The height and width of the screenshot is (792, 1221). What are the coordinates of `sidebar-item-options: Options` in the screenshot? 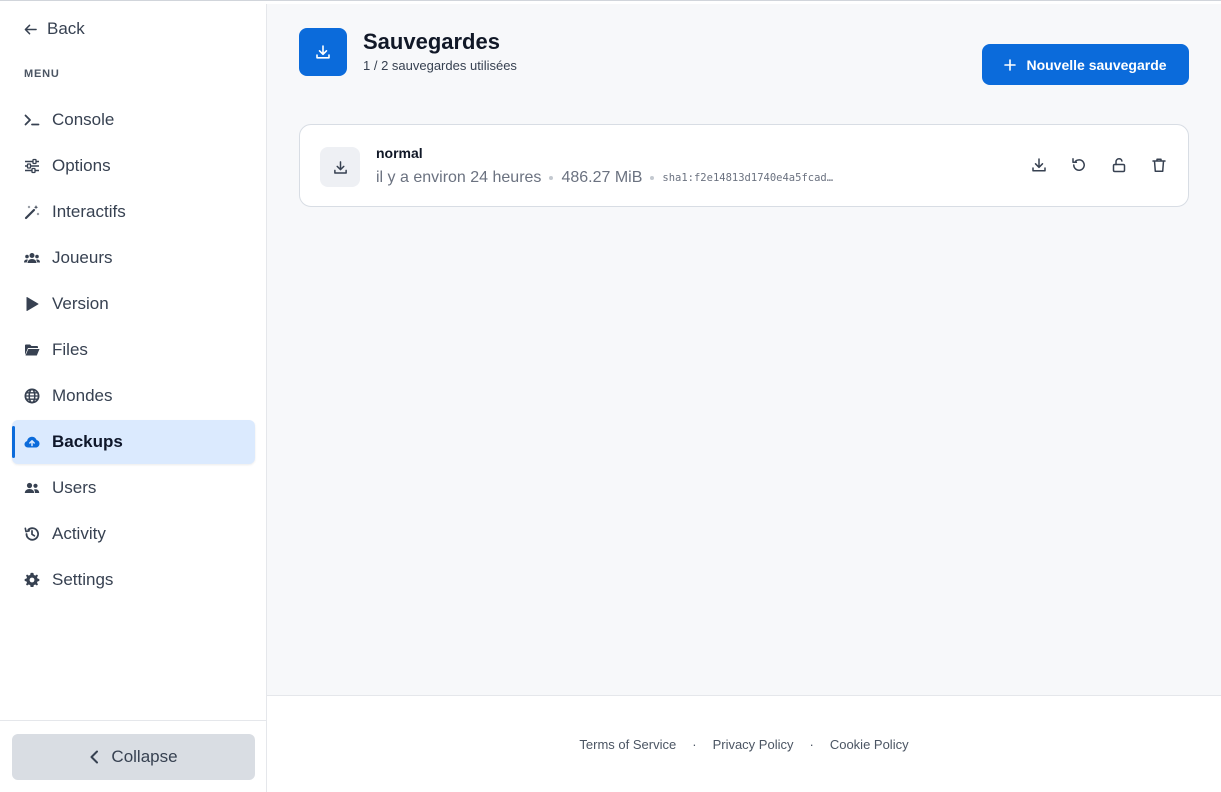 It's located at (133, 166).